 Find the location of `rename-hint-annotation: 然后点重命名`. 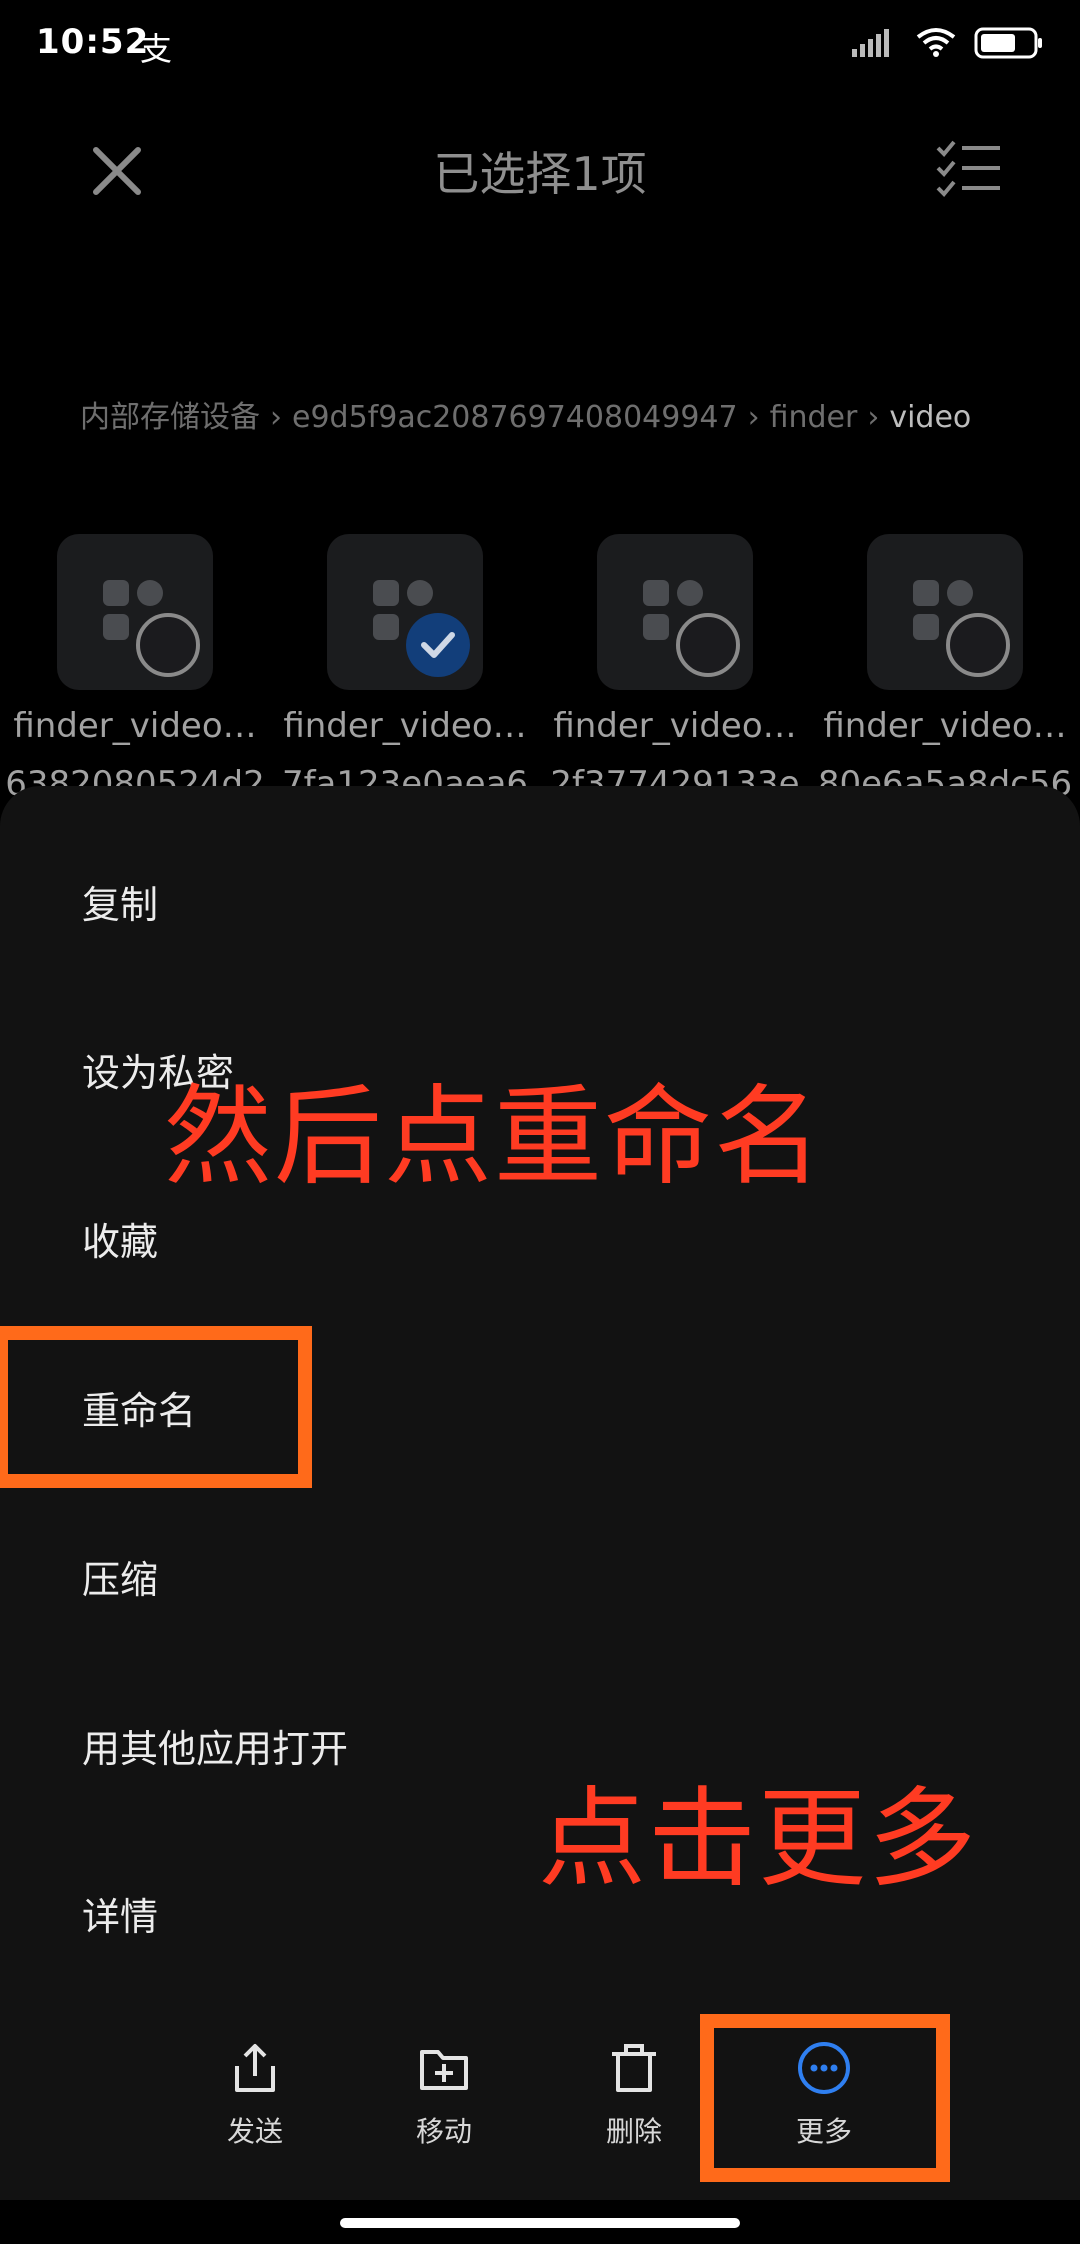

rename-hint-annotation: 然后点重命名 is located at coordinates (494, 1137).